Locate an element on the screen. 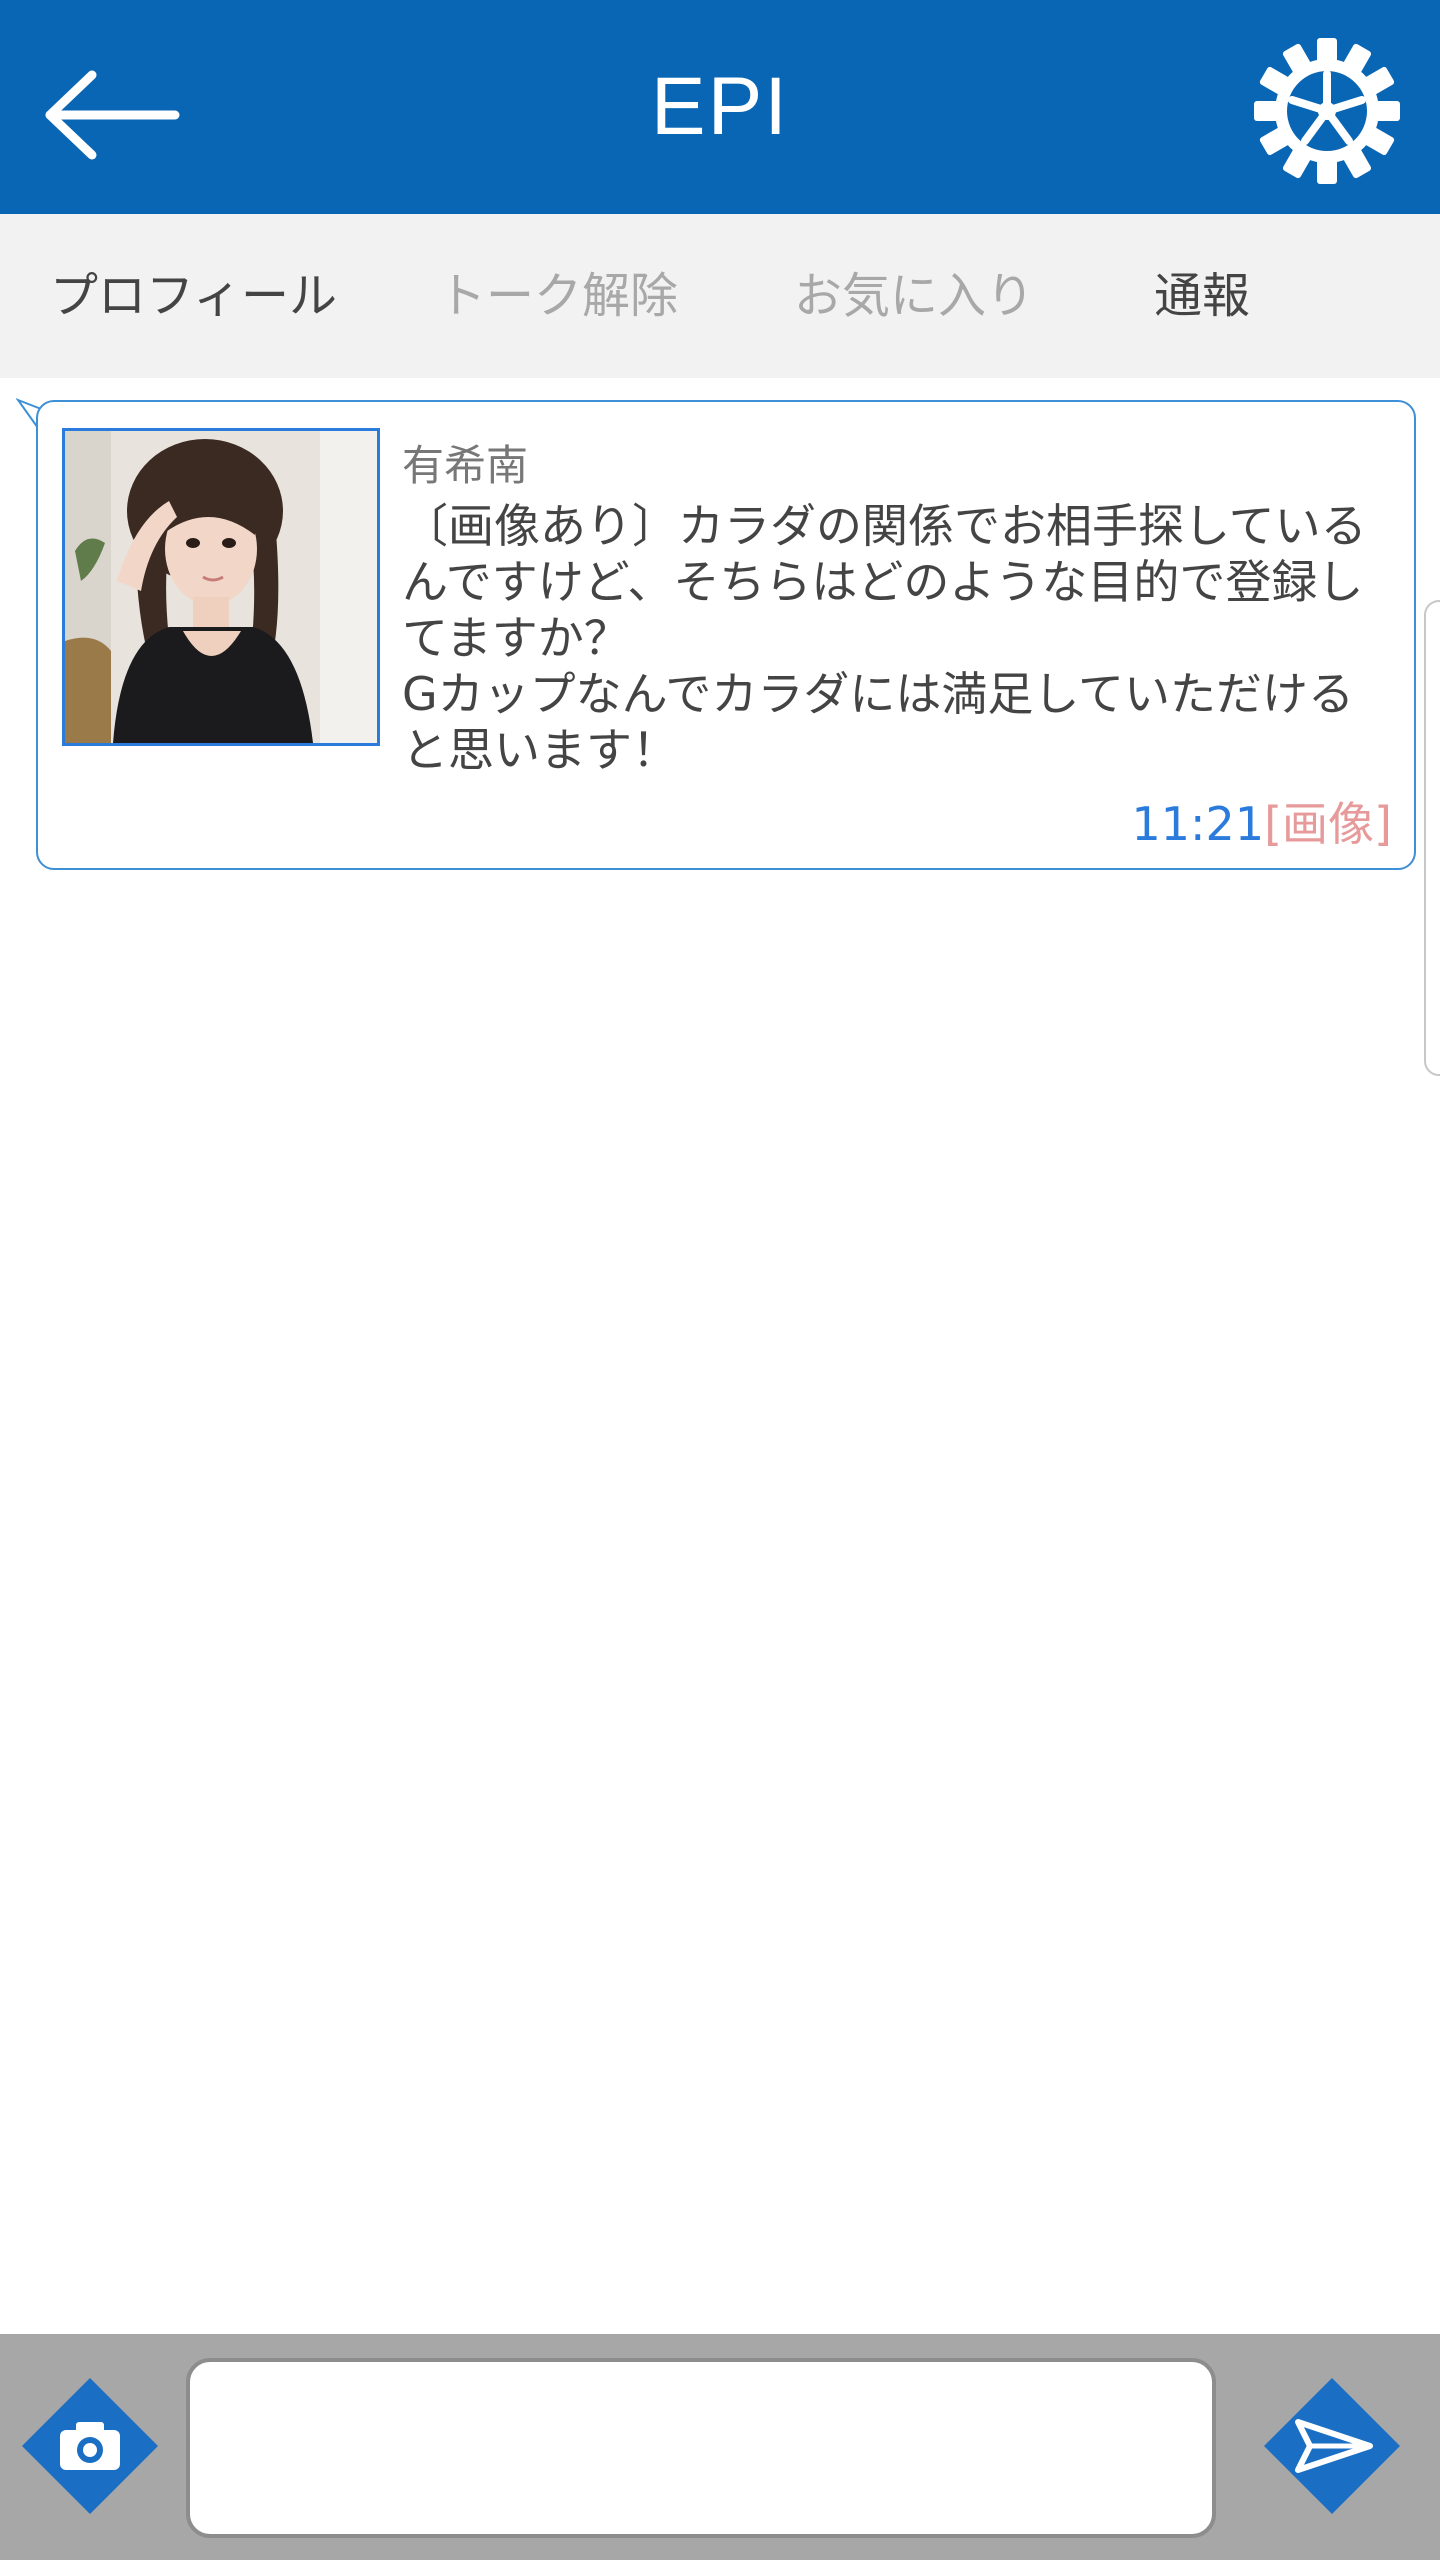 The width and height of the screenshot is (1440, 2560). gear-icon is located at coordinates (1327, 111).